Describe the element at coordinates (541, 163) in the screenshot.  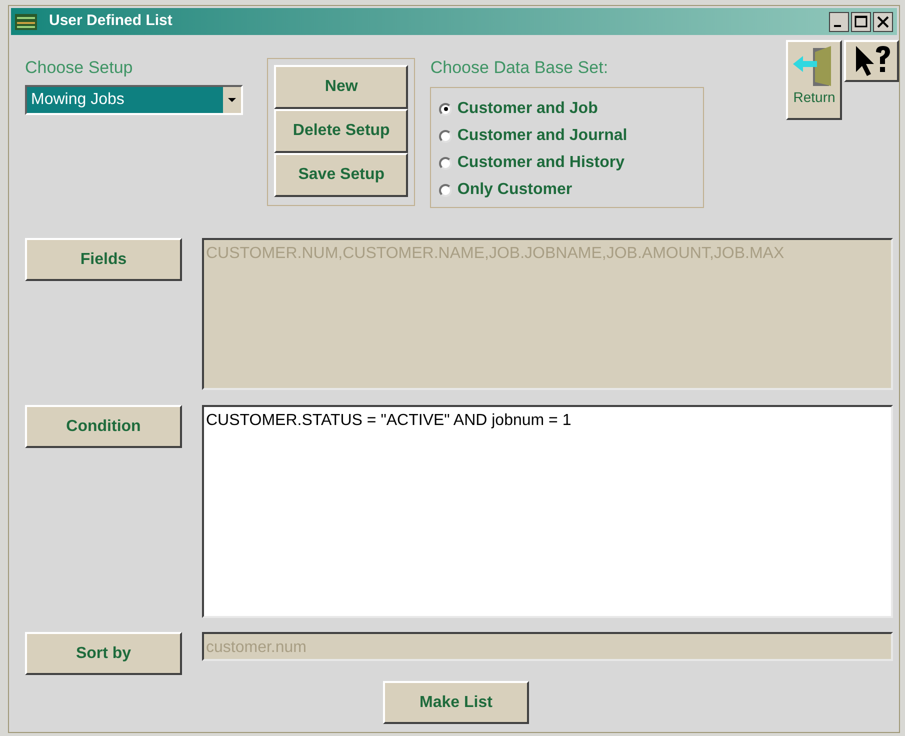
I see `radio-label: Customer and History` at that location.